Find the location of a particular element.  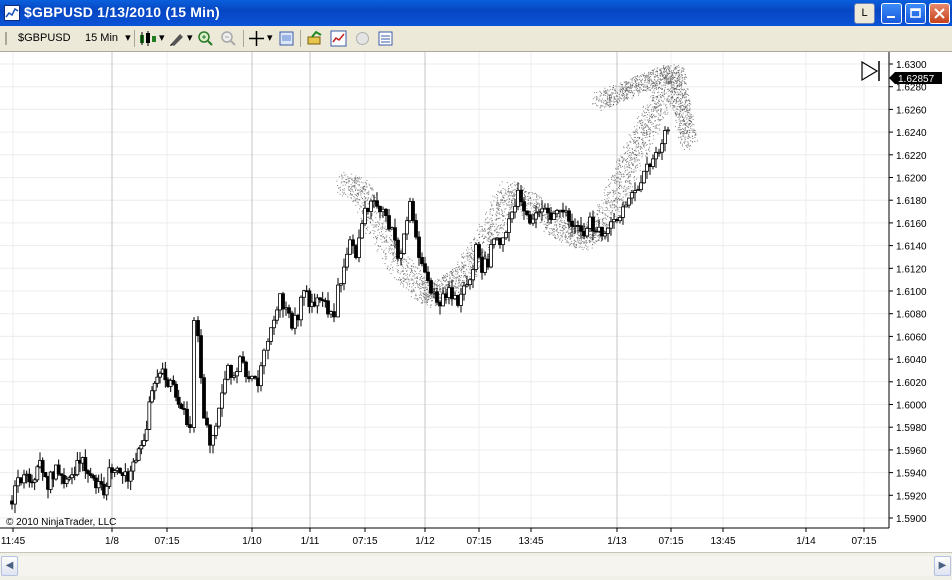

strategy-icon is located at coordinates (315, 38).